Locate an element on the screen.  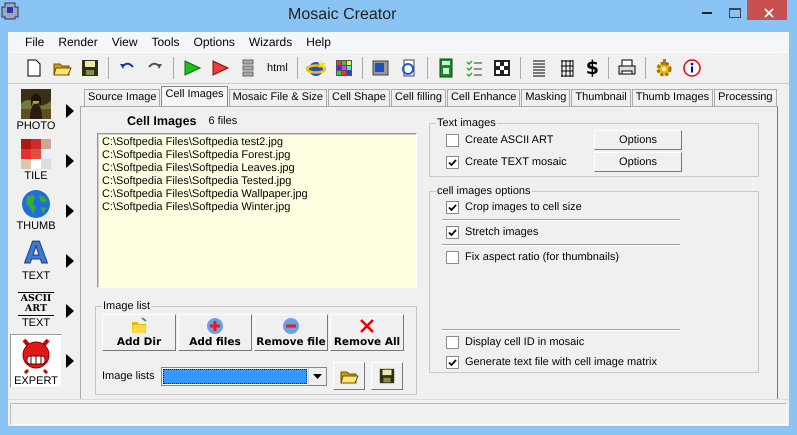
minimize-icon is located at coordinates (707, 13).